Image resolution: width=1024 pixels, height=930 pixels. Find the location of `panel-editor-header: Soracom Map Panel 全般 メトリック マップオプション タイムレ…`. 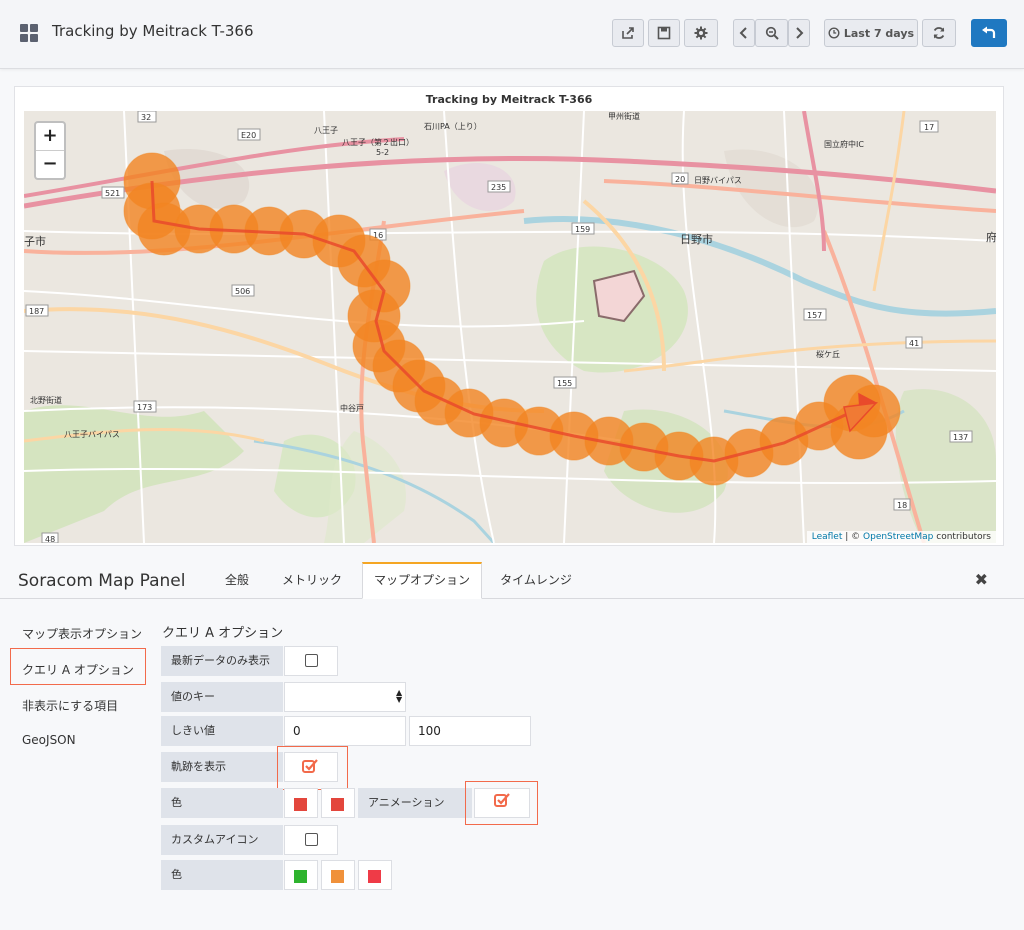

panel-editor-header: Soracom Map Panel 全般 メトリック マップオプション タイムレ… is located at coordinates (512, 580).